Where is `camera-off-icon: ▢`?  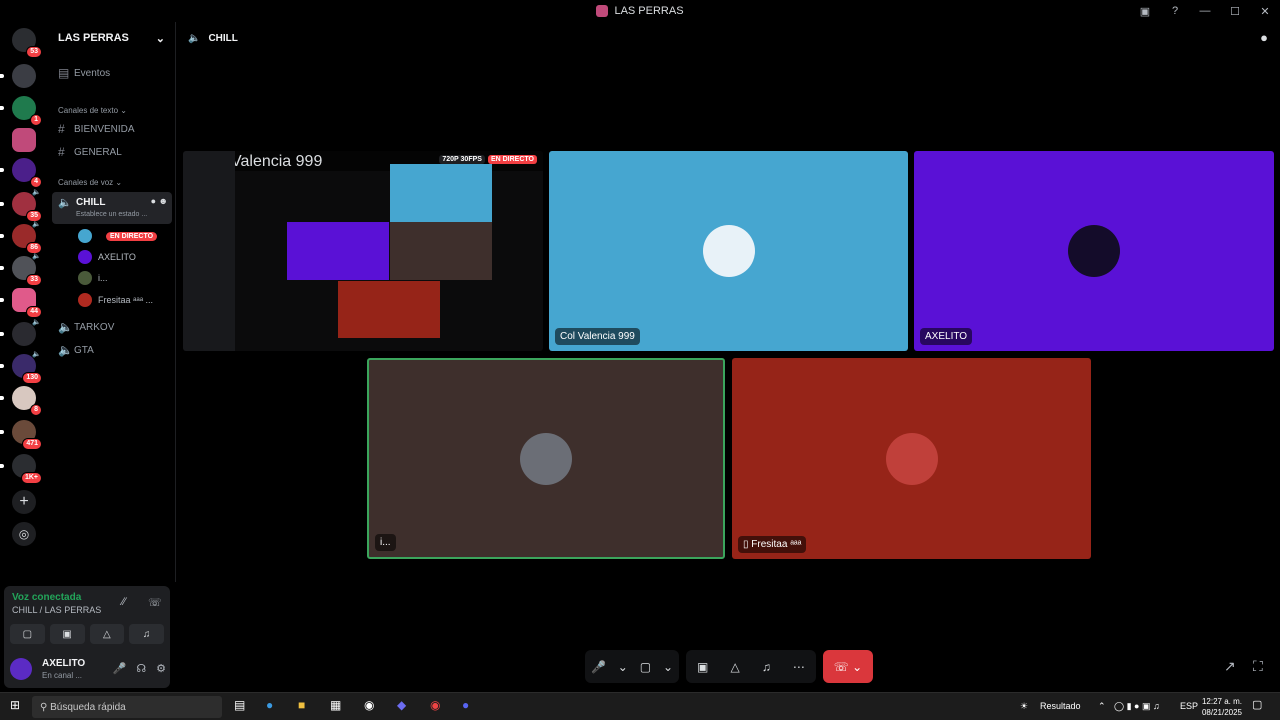 camera-off-icon: ▢ is located at coordinates (645, 667).